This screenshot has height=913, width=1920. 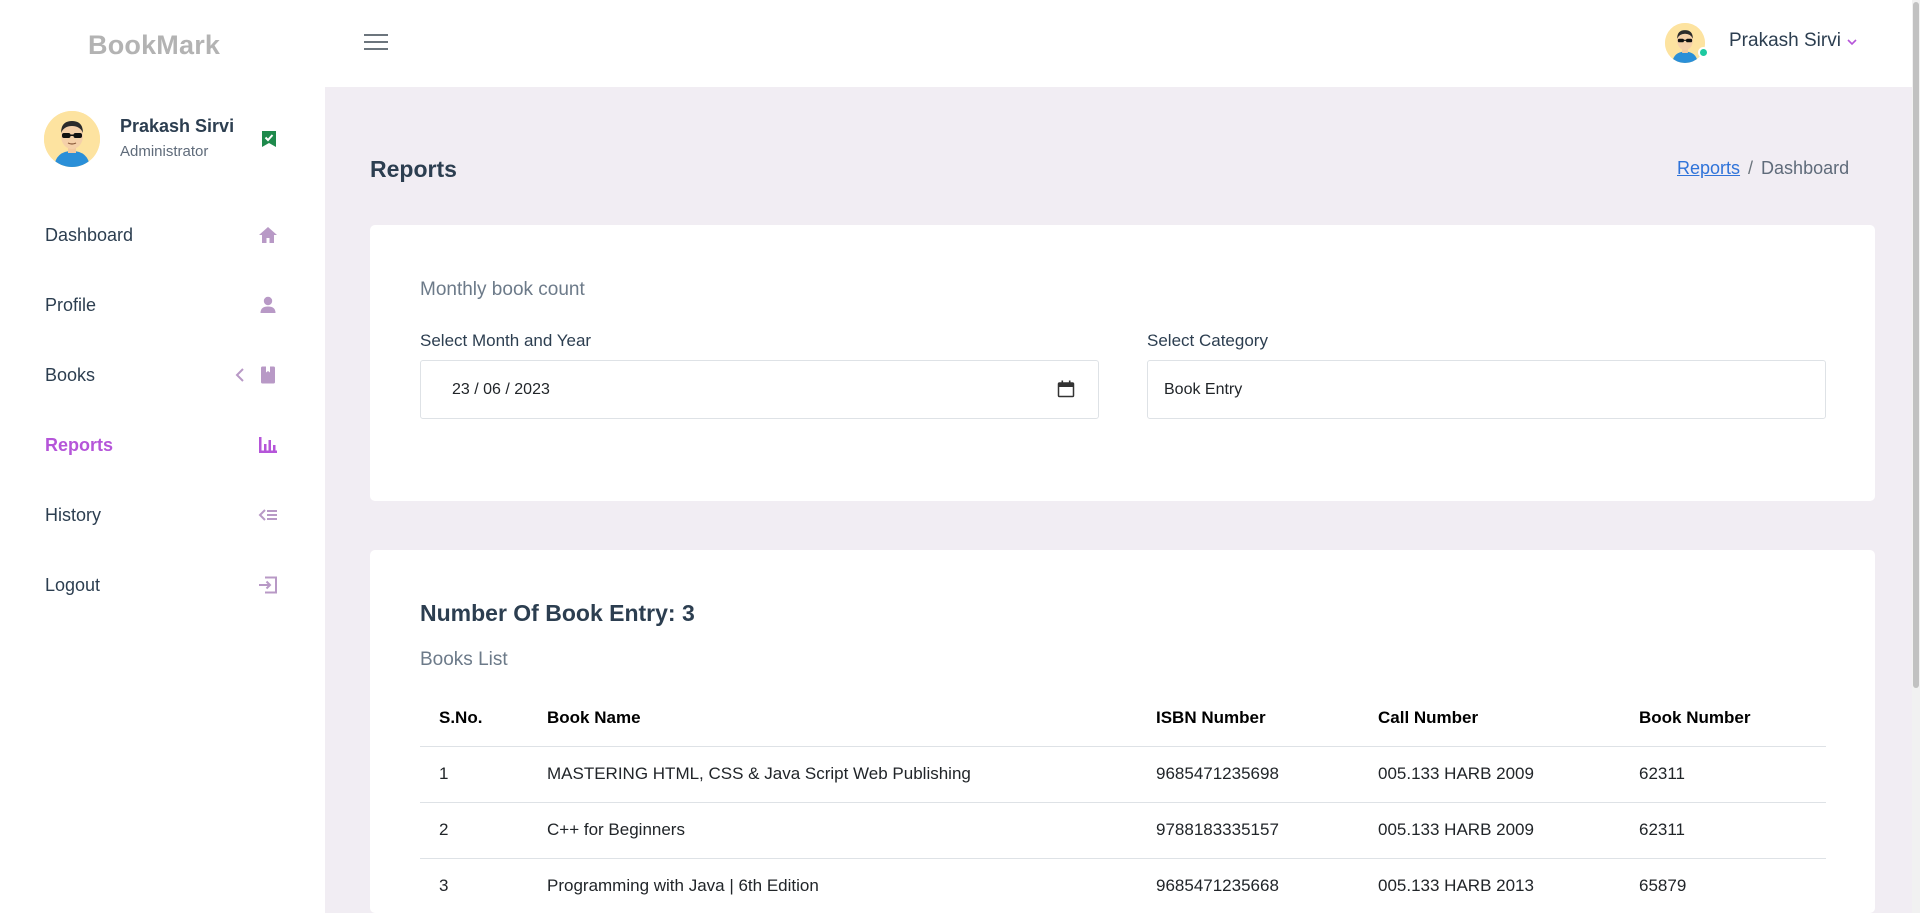 I want to click on books-list-title: Books List, so click(x=464, y=659).